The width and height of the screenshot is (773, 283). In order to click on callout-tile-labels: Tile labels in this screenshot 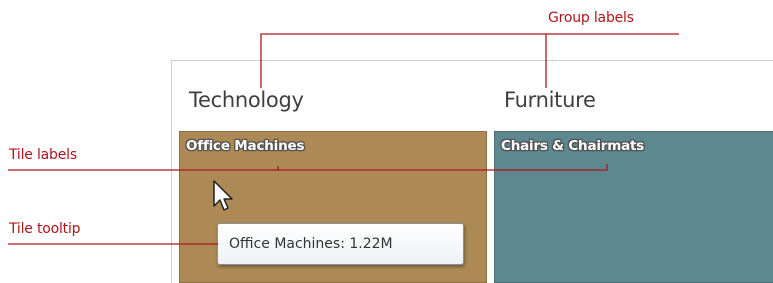, I will do `click(43, 155)`.